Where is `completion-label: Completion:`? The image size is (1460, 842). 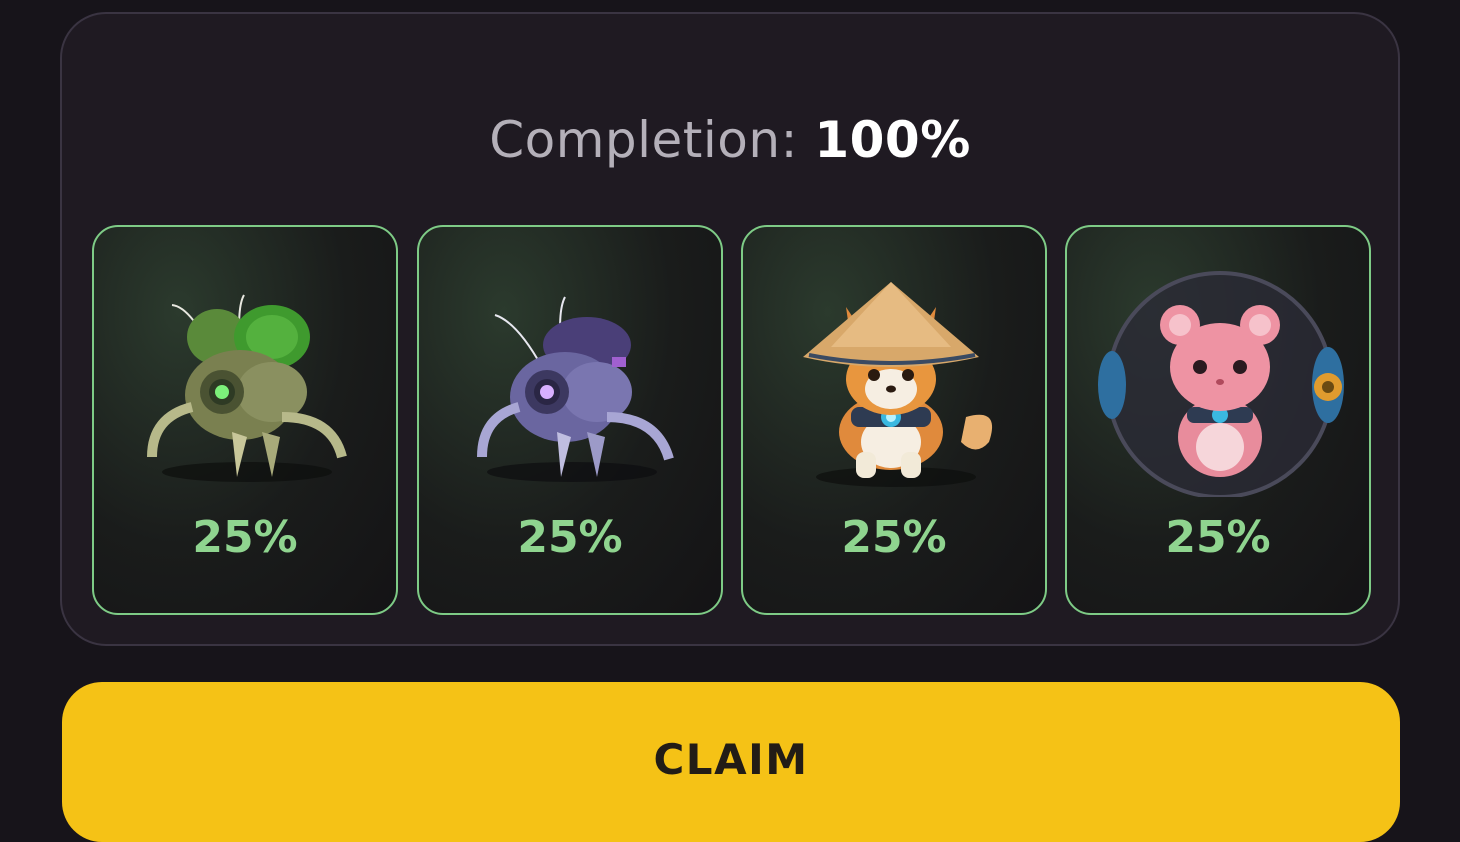 completion-label: Completion: is located at coordinates (652, 140).